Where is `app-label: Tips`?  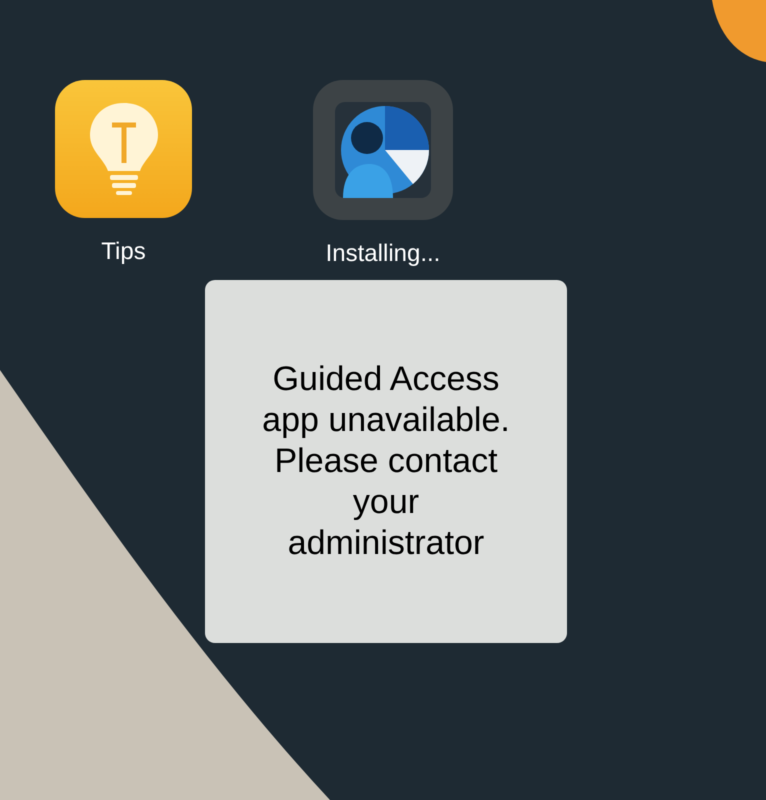 app-label: Tips is located at coordinates (123, 252).